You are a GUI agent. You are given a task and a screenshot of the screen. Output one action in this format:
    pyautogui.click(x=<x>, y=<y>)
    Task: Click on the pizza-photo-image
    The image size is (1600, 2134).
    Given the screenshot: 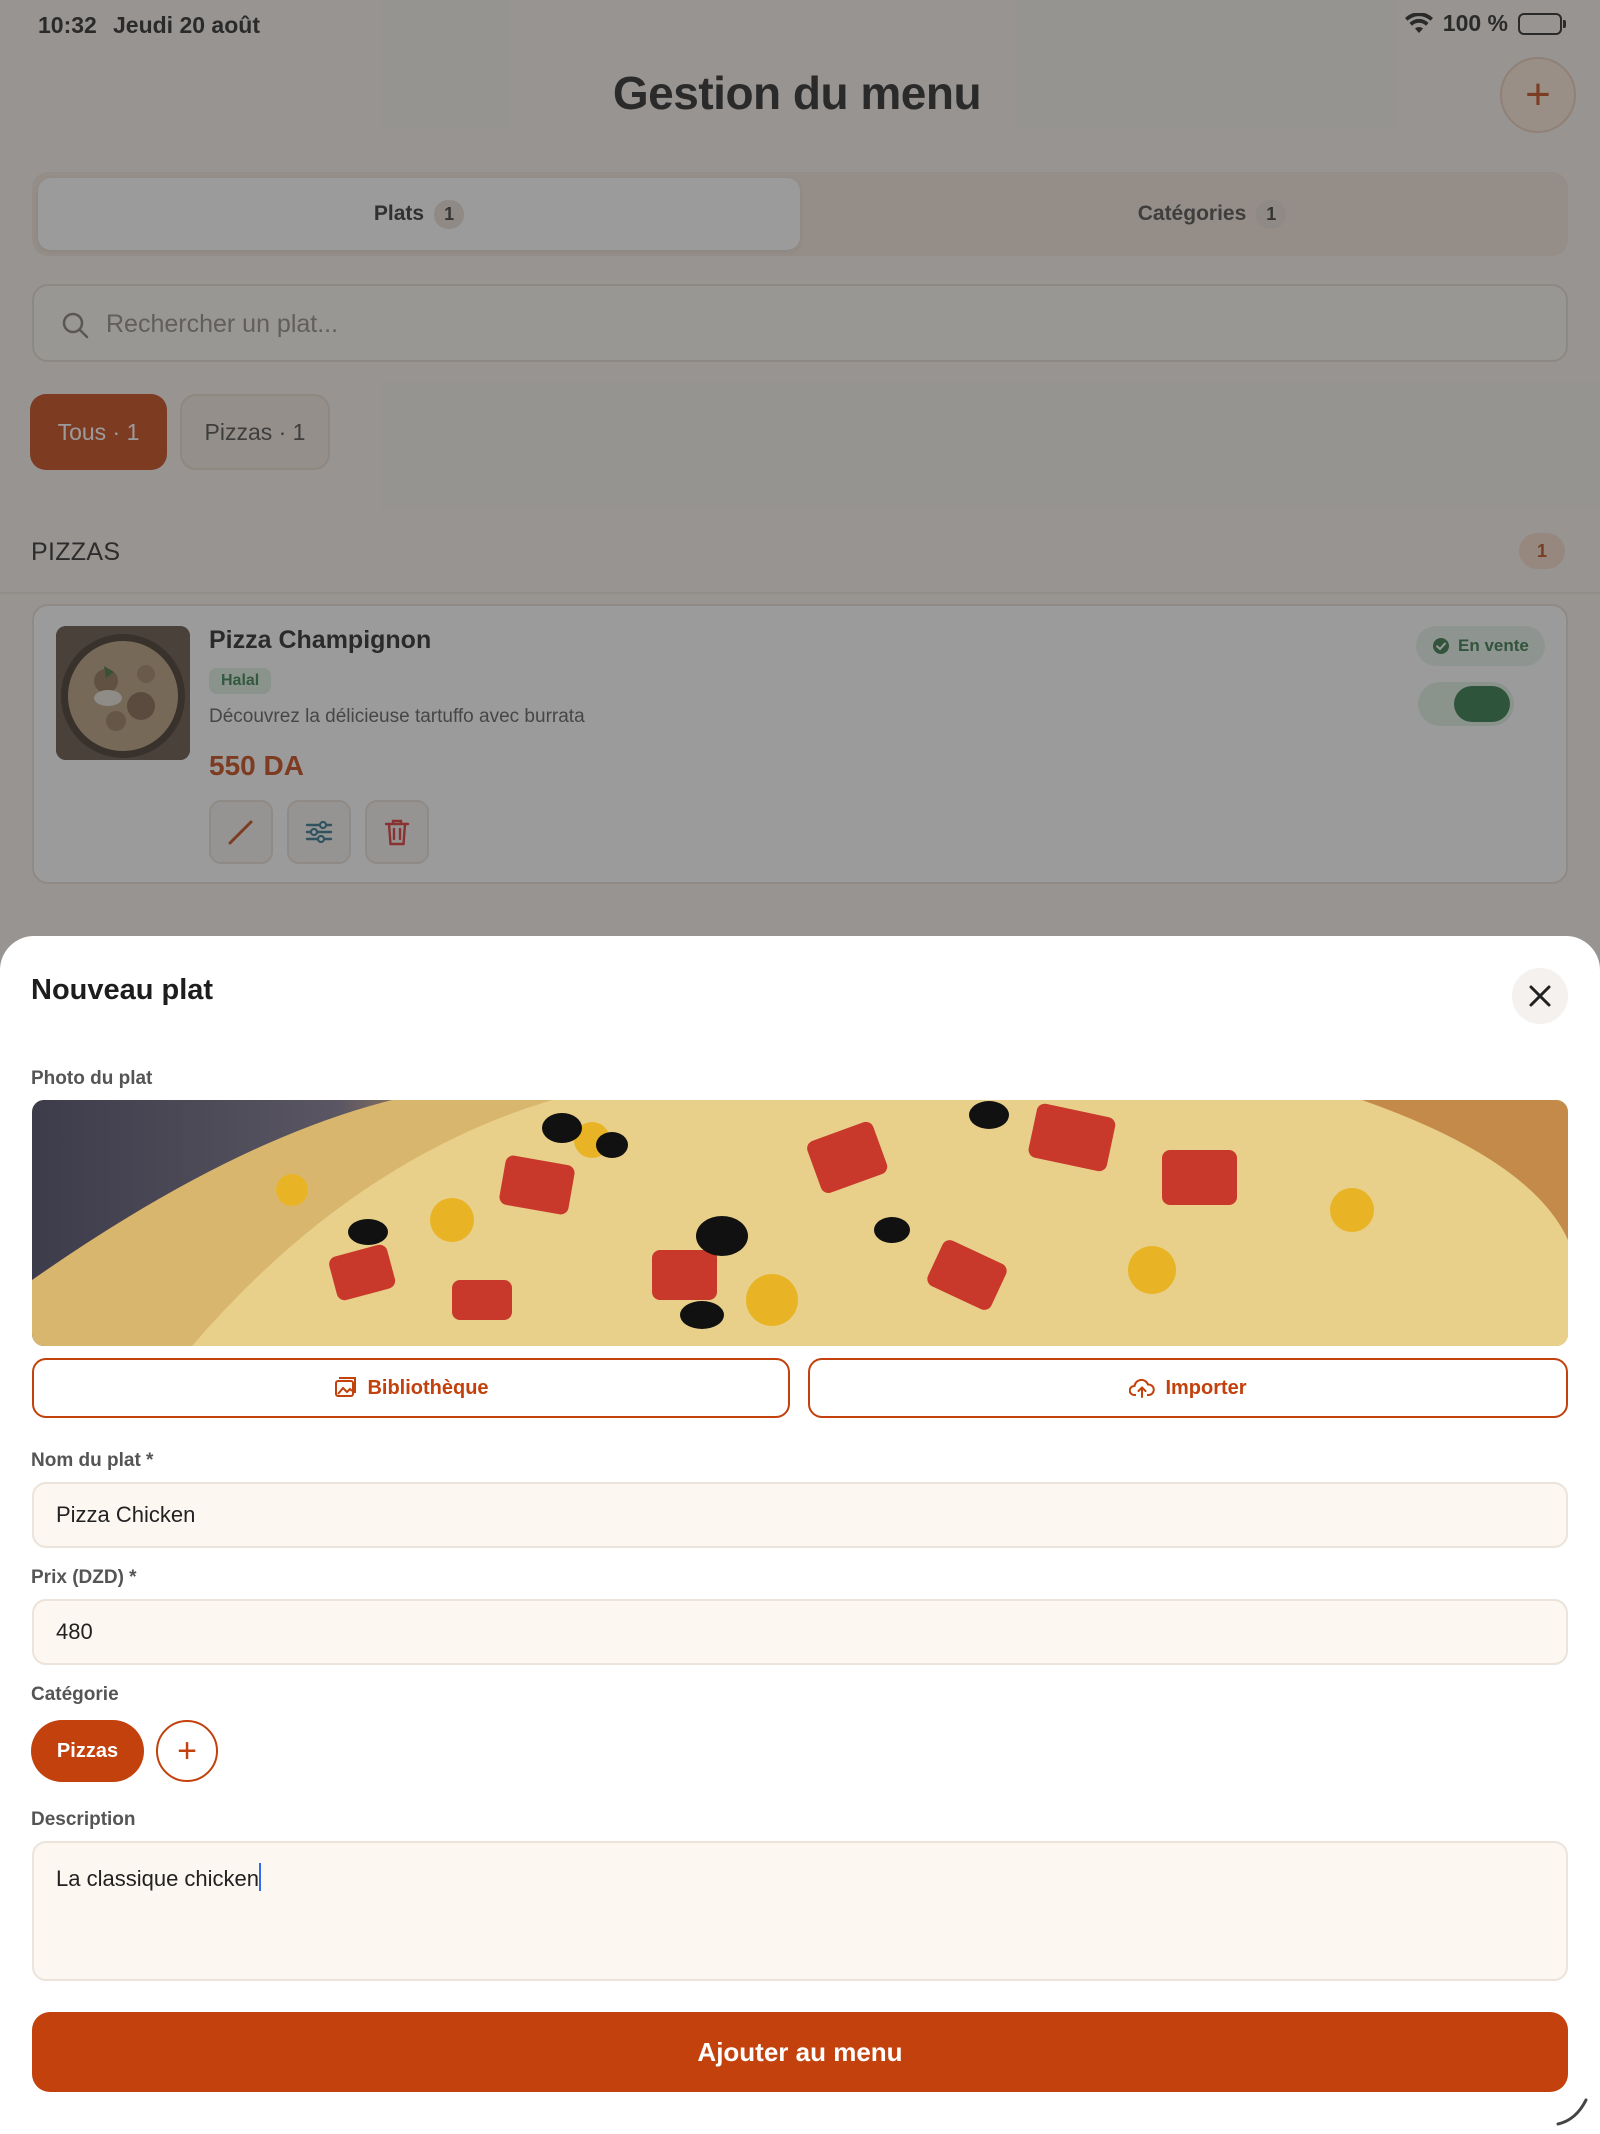 What is the action you would take?
    pyautogui.click(x=800, y=1223)
    